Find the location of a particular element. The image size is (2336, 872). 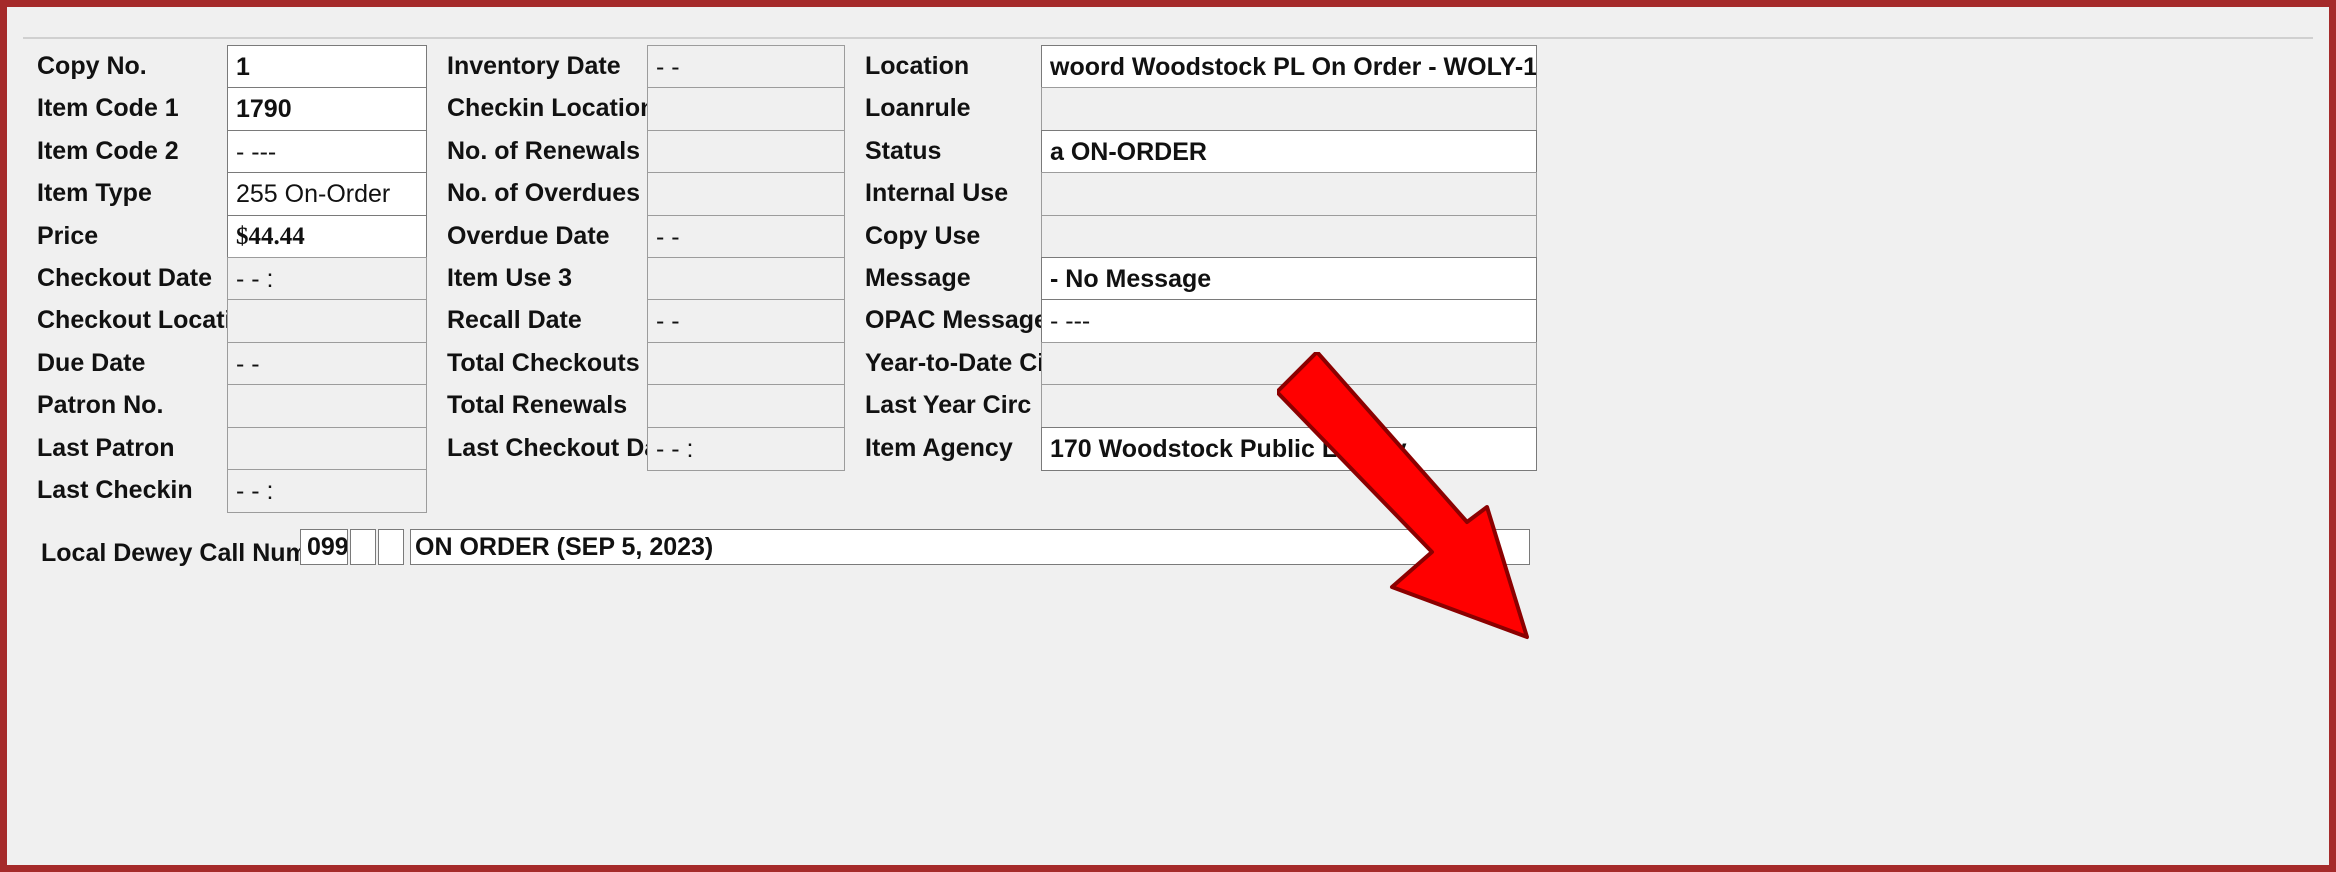

checkout-date-field: - - : is located at coordinates (327, 279).